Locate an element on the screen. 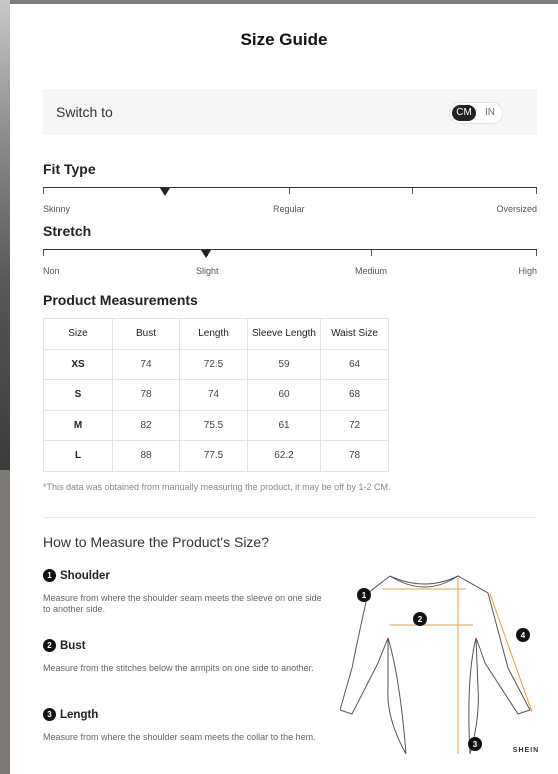 This screenshot has height=774, width=558. table-row: M 82 75.5 61 72 is located at coordinates (216, 425).